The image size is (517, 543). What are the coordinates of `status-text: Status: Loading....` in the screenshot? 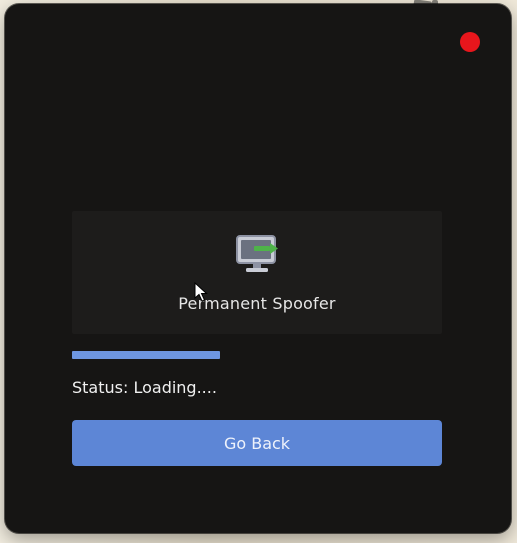 It's located at (144, 387).